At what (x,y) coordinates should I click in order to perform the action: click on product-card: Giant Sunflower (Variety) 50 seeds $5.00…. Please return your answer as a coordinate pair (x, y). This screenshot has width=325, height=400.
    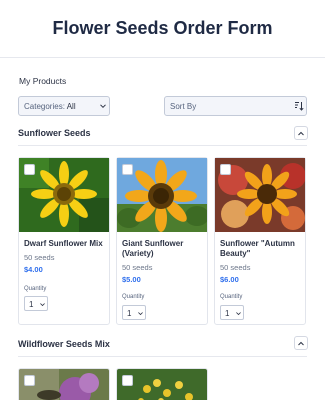
    Looking at the image, I should click on (162, 241).